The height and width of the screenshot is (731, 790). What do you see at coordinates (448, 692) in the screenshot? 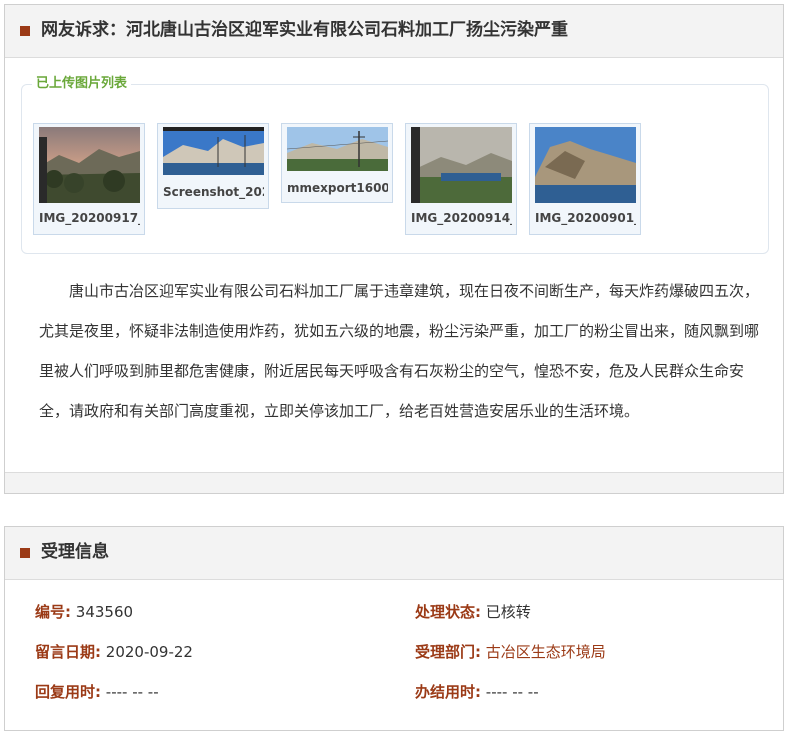
I see `finish-time-label: 办结用时:` at bounding box center [448, 692].